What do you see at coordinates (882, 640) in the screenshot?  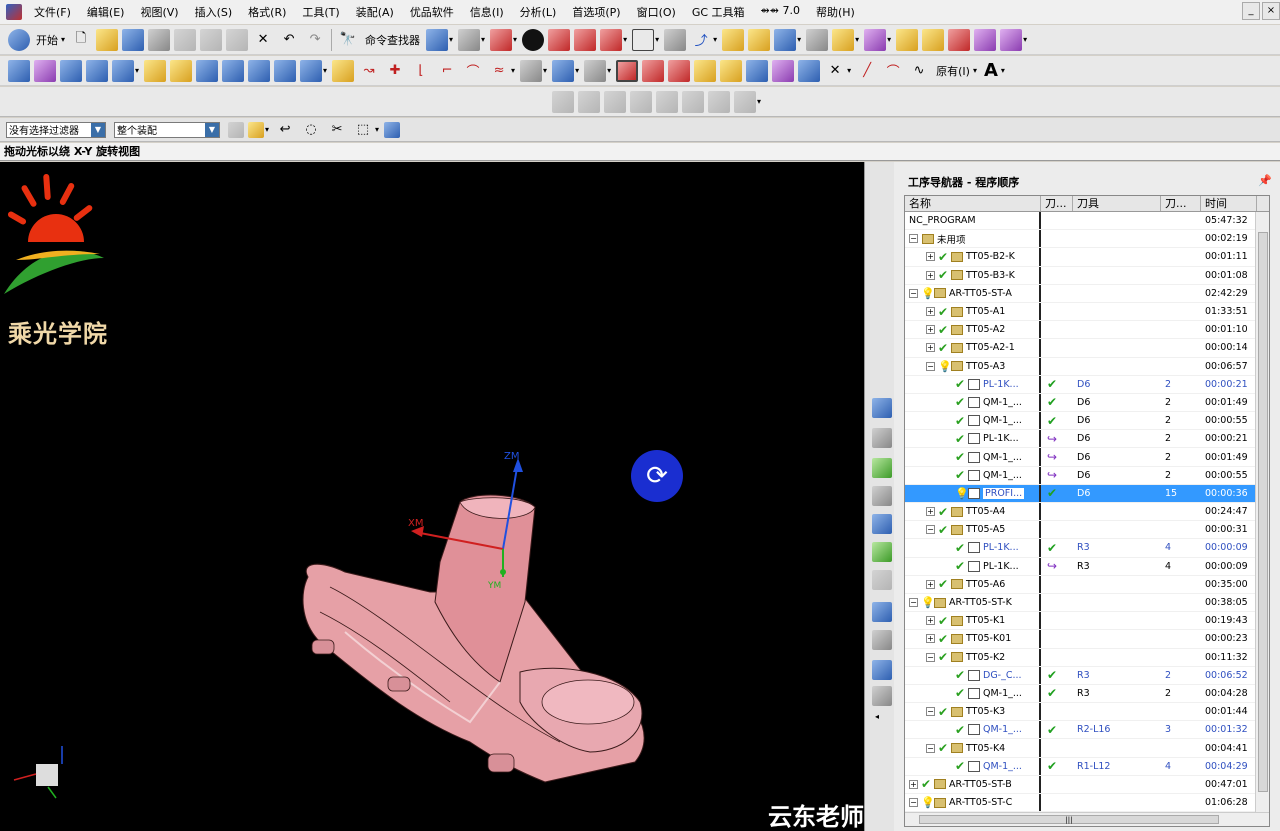 I see `resource-history-icon` at bounding box center [882, 640].